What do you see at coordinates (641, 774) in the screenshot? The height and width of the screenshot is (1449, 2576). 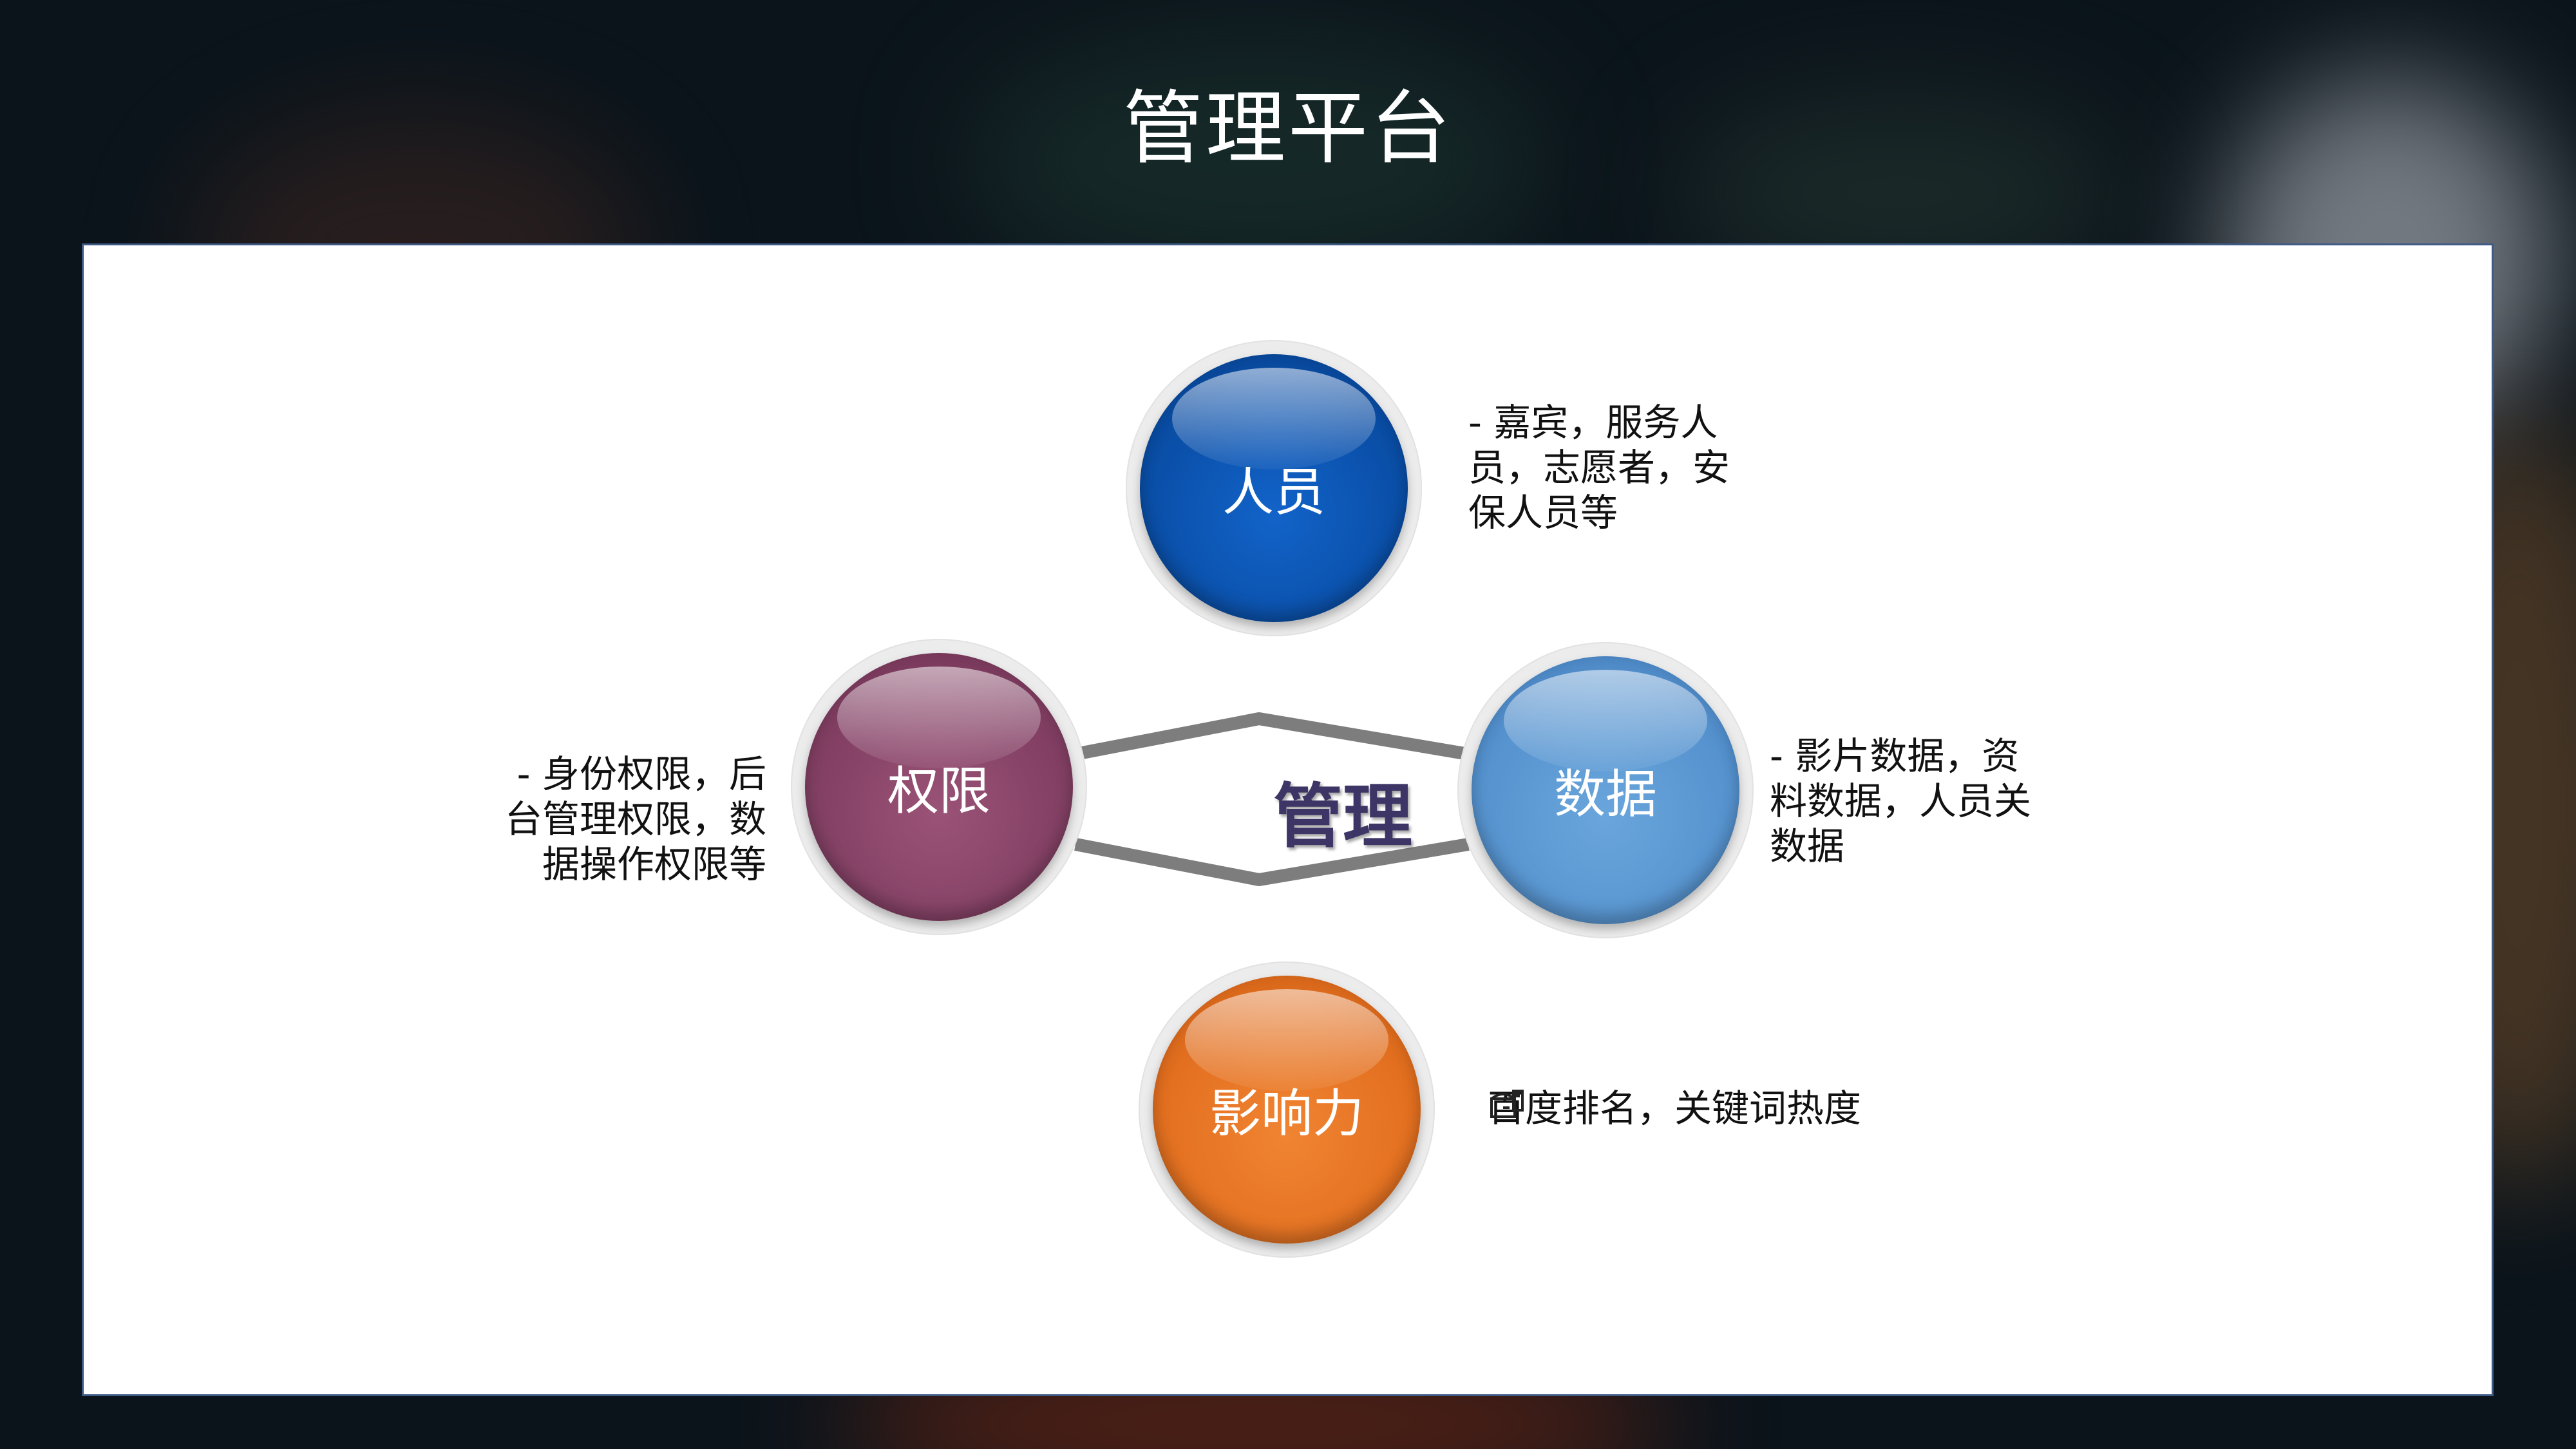 I see `description-line: - 身份权限，后` at bounding box center [641, 774].